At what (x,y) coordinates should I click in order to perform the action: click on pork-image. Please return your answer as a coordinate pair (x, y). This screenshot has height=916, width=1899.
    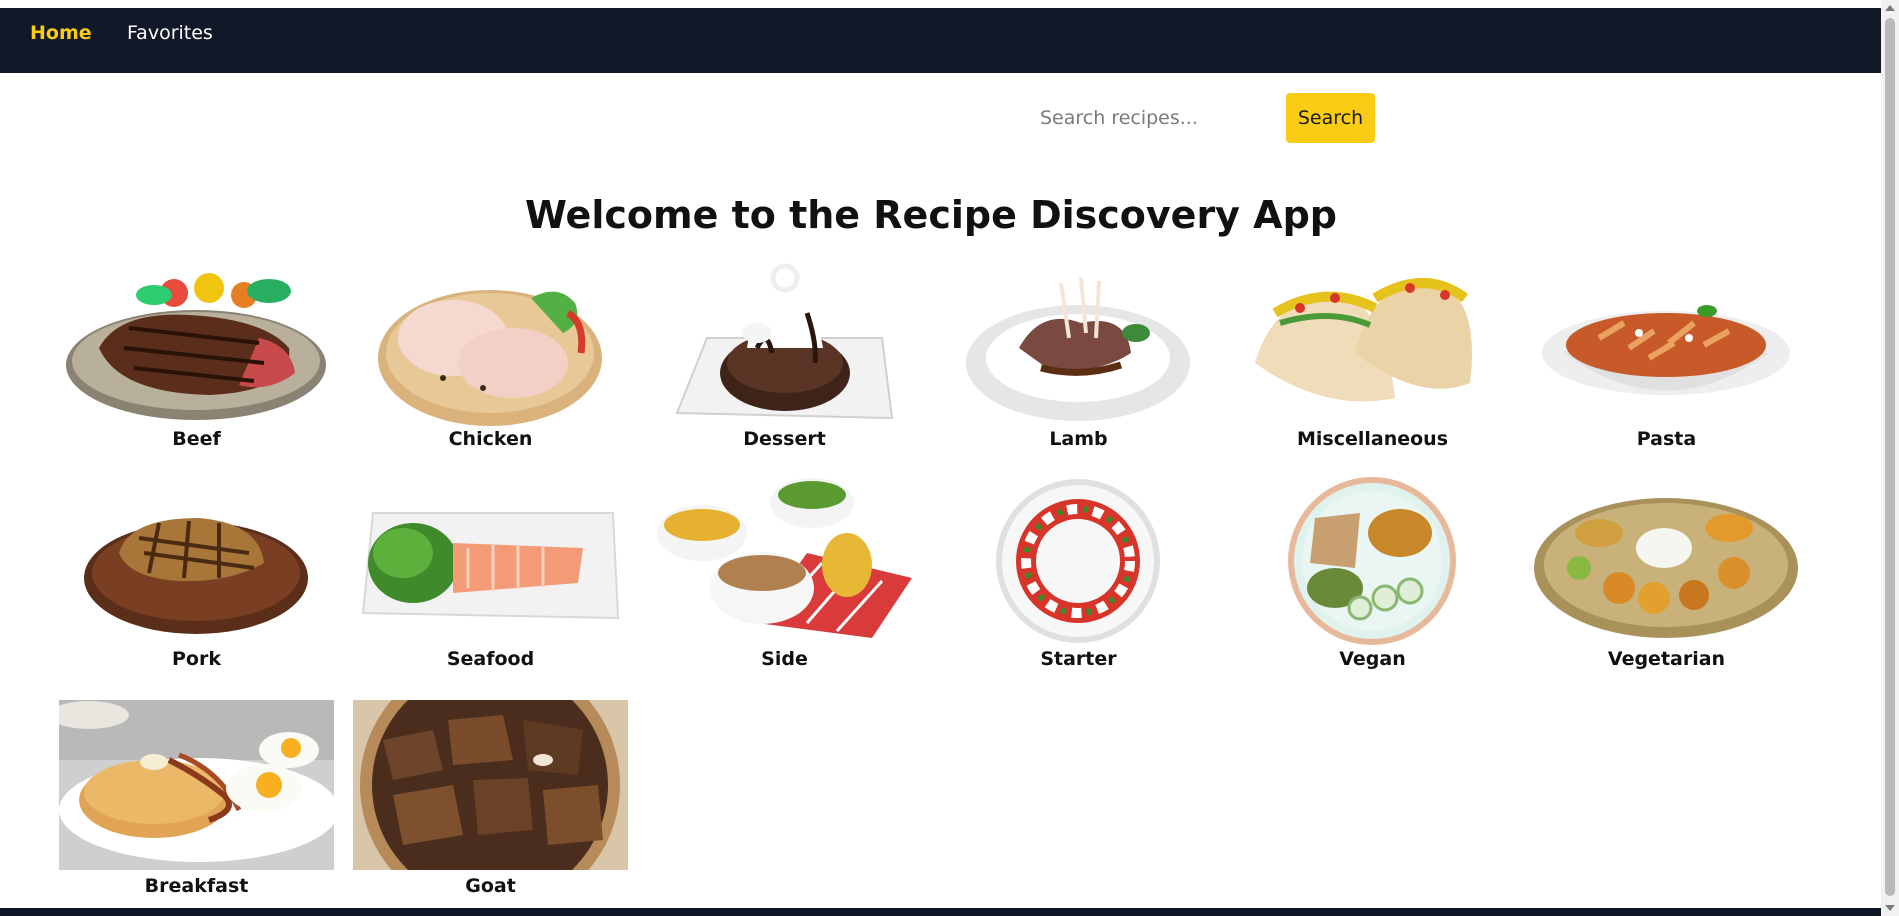
    Looking at the image, I should click on (196, 576).